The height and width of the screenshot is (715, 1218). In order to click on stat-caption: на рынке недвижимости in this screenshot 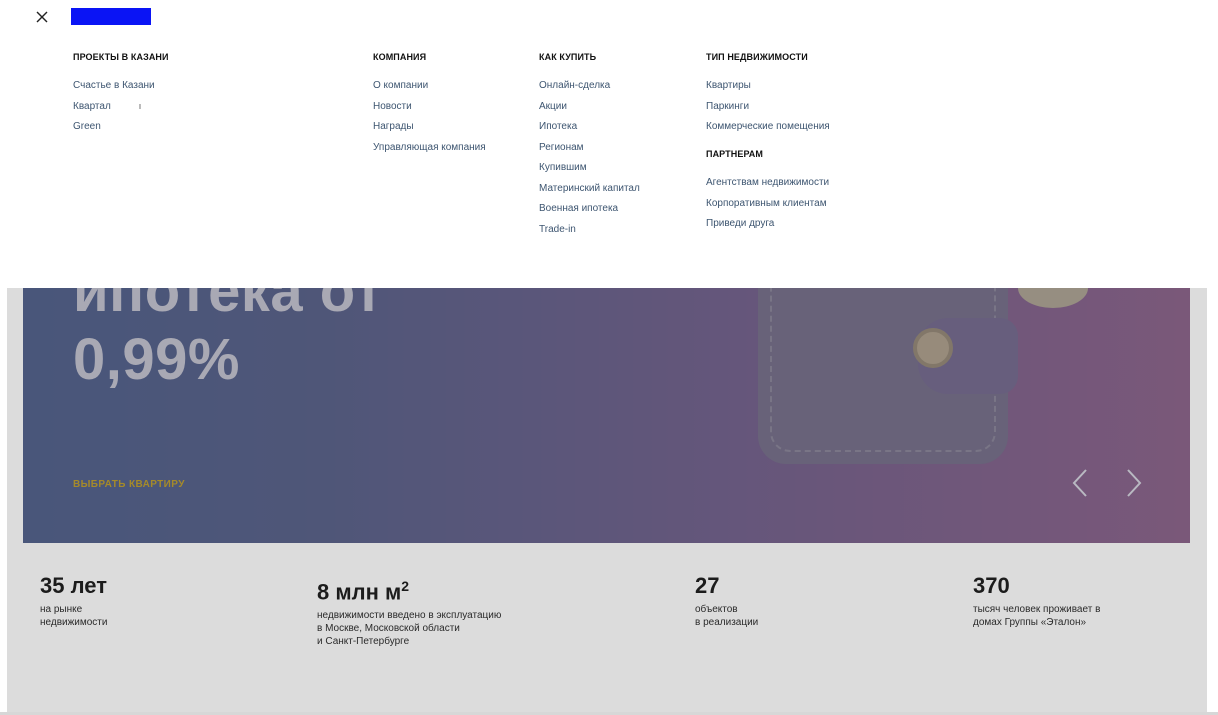, I will do `click(74, 616)`.